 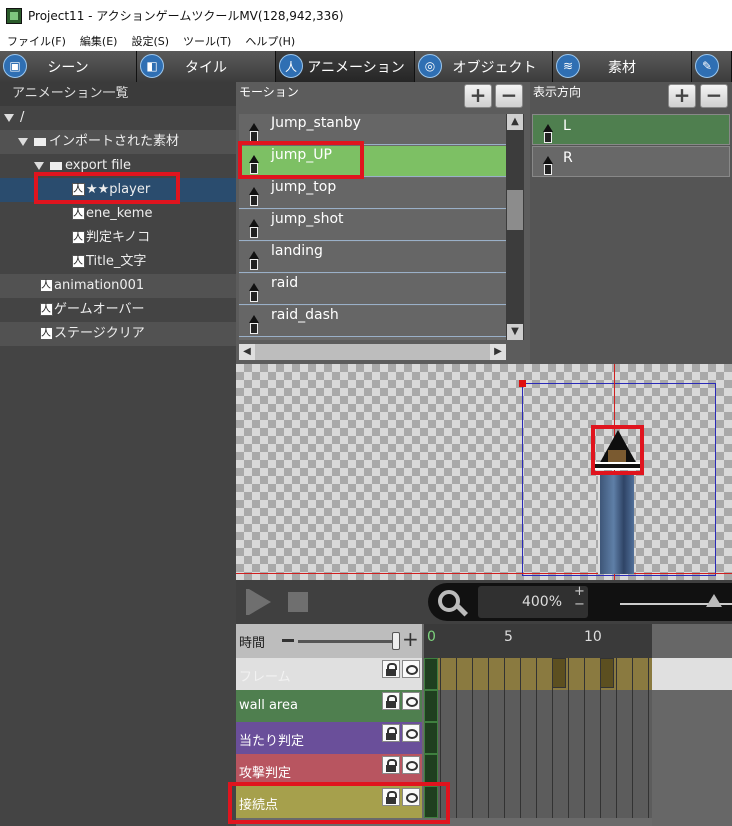 I want to click on motion-vertical-scrollbar: ▲ ▼, so click(x=515, y=227).